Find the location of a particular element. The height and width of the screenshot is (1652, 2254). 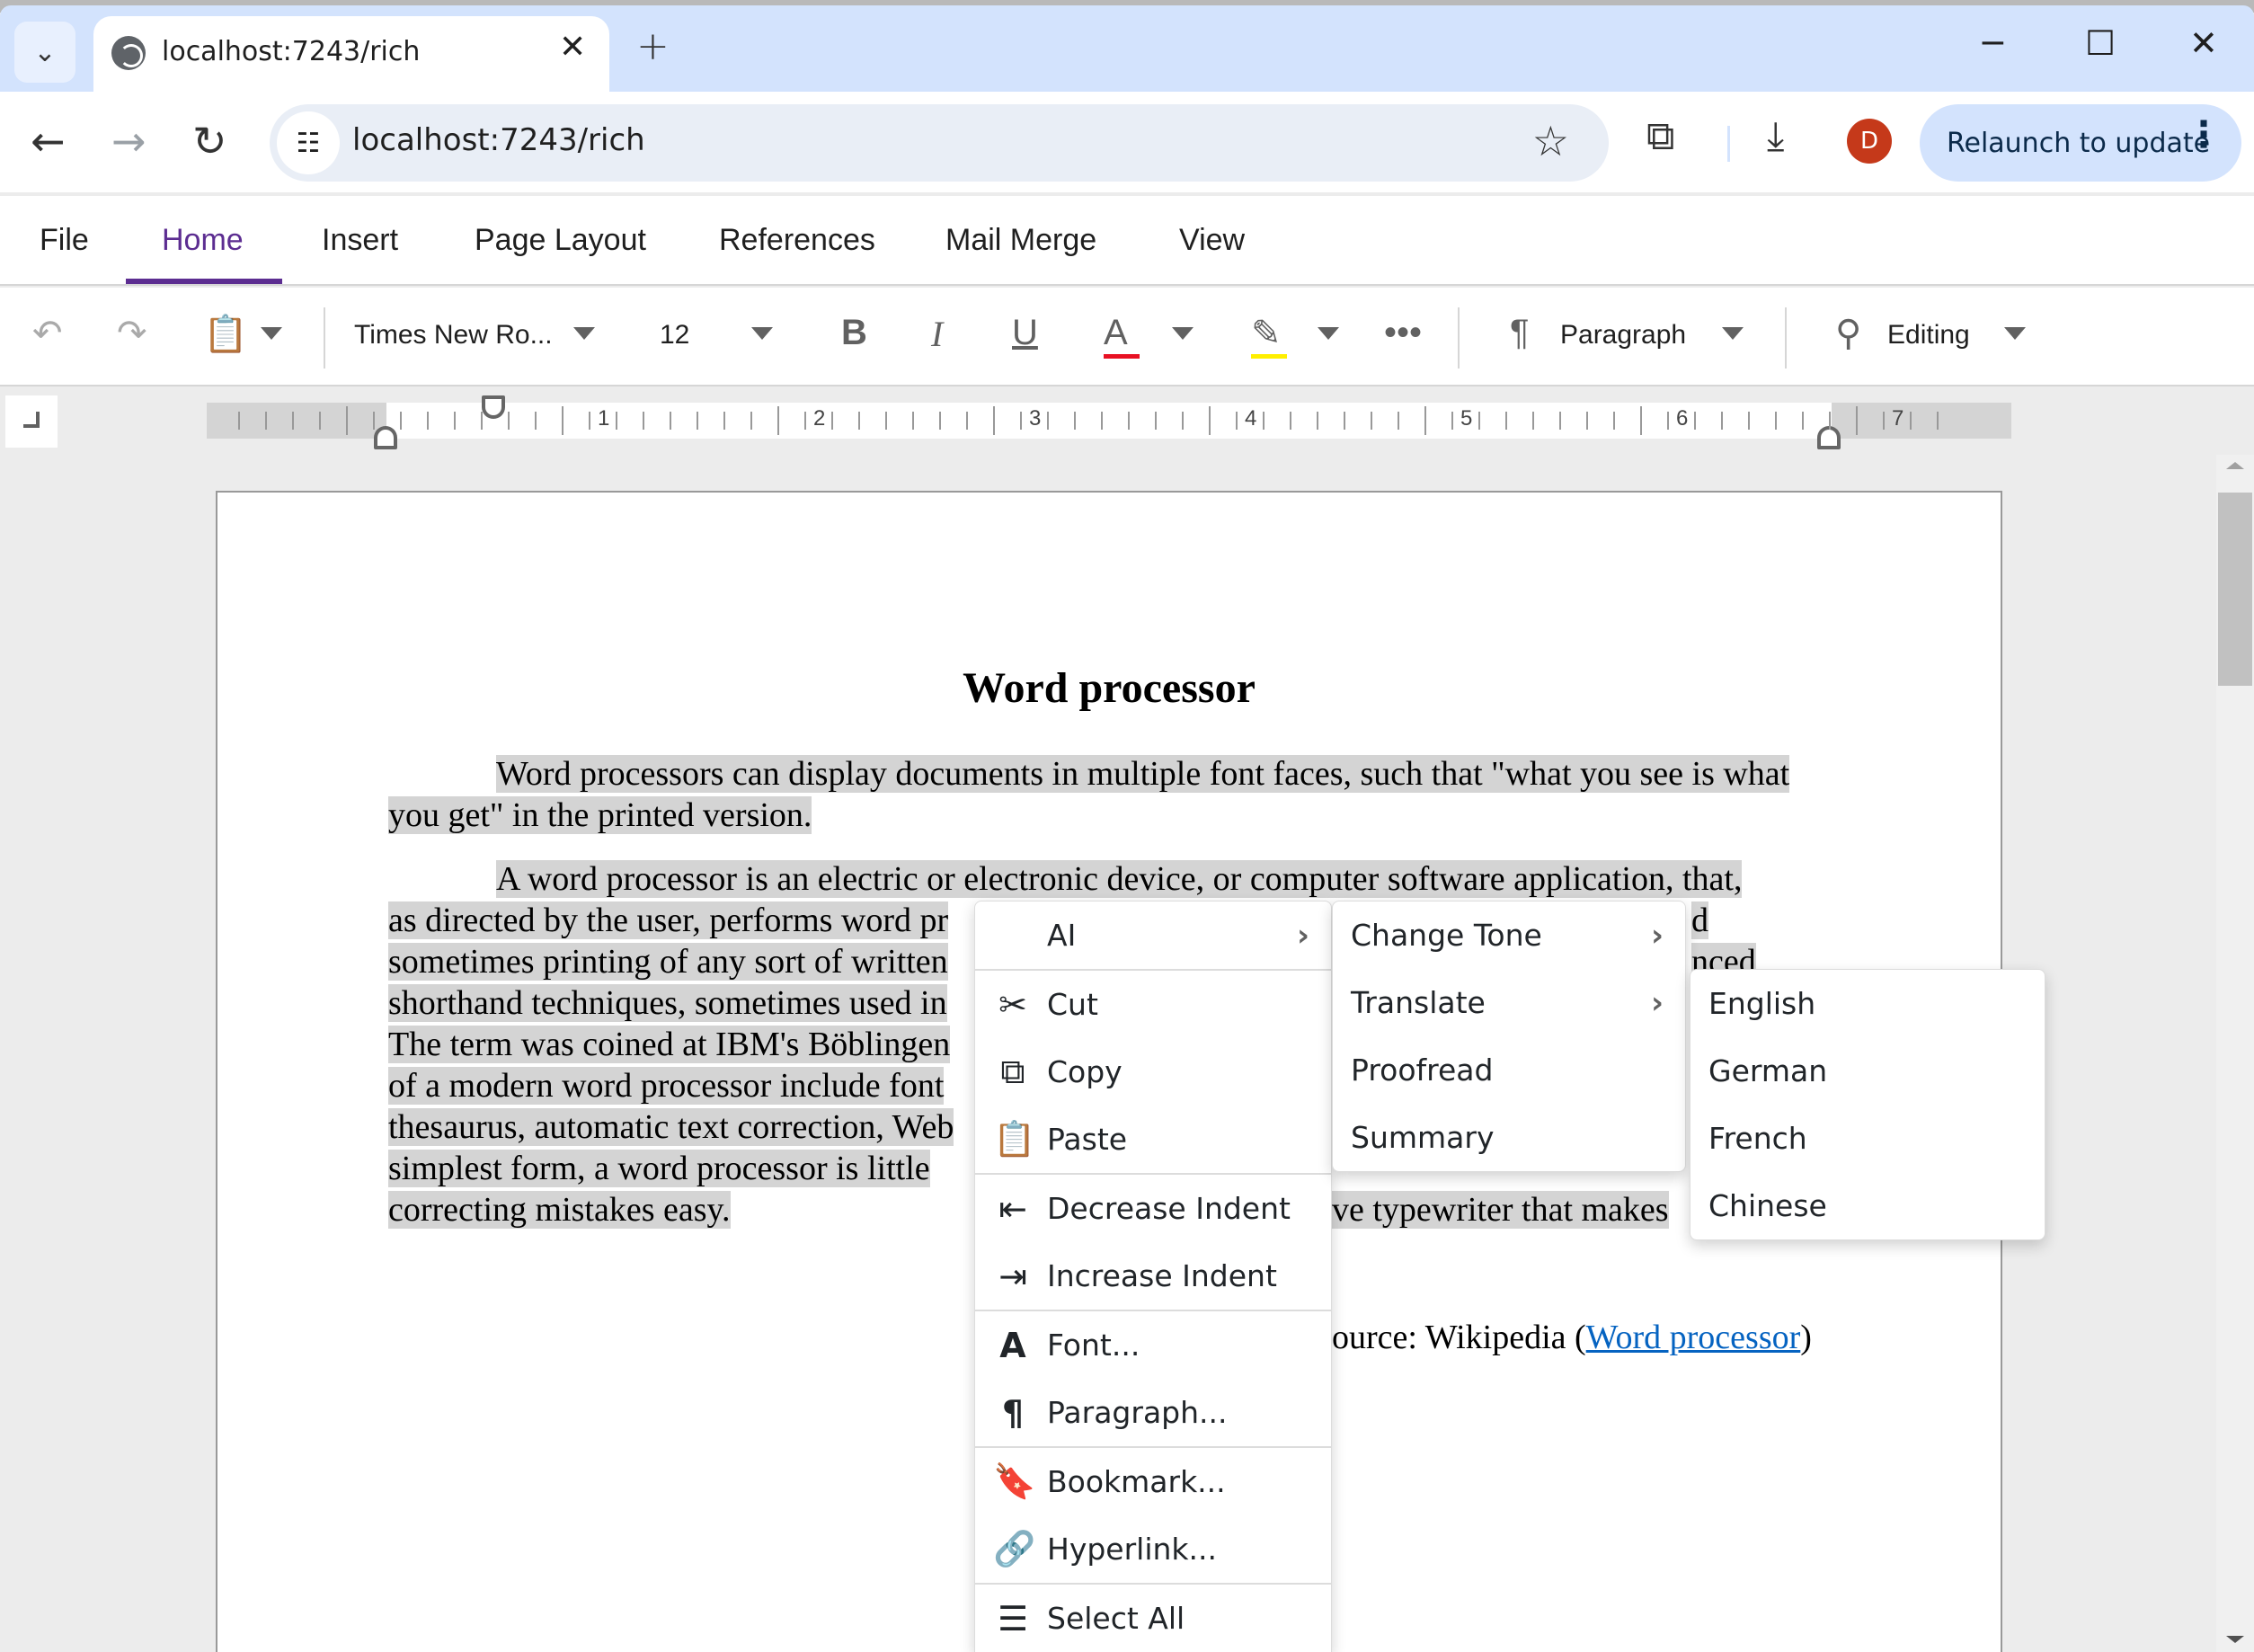

back-button: ← is located at coordinates (49, 141).